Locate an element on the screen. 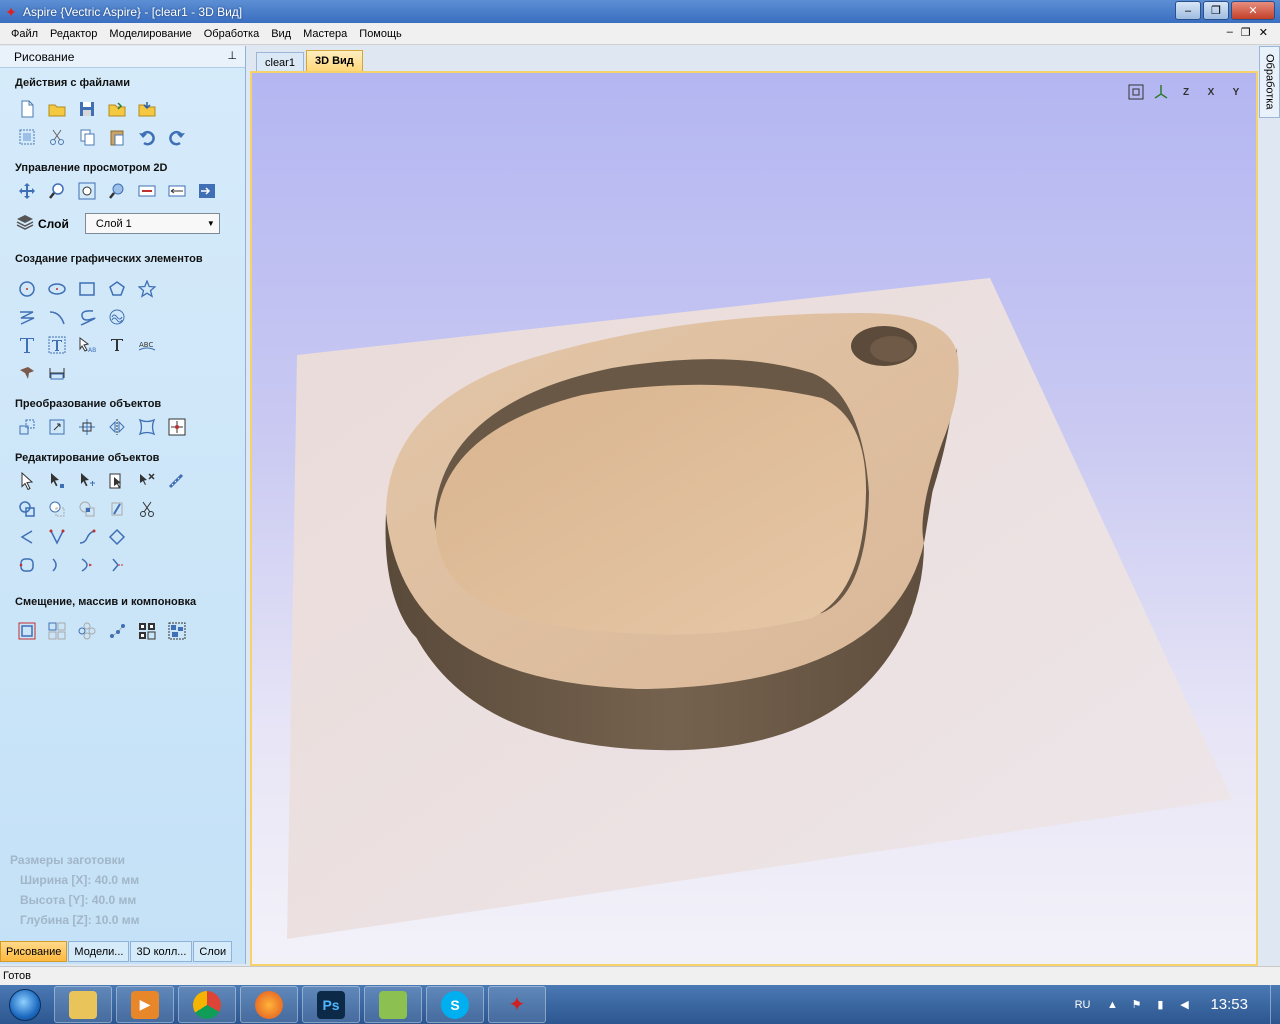 This screenshot has height=1024, width=1280. text-icon is located at coordinates (27, 345).